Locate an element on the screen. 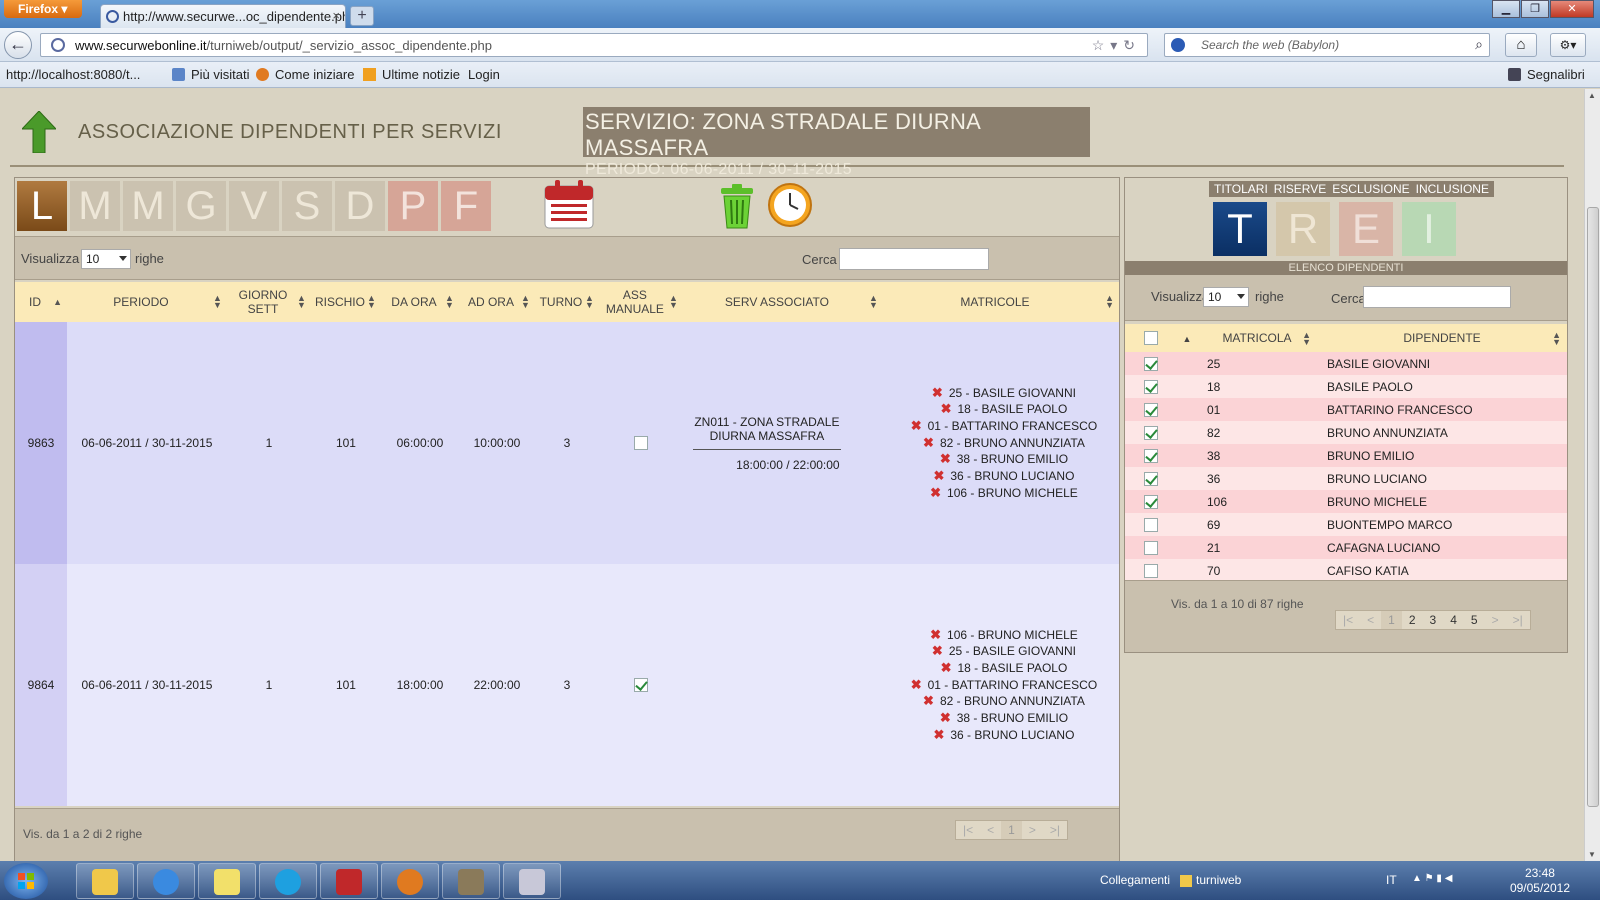 The width and height of the screenshot is (1600, 900). day-button-lunedi: L is located at coordinates (42, 206).